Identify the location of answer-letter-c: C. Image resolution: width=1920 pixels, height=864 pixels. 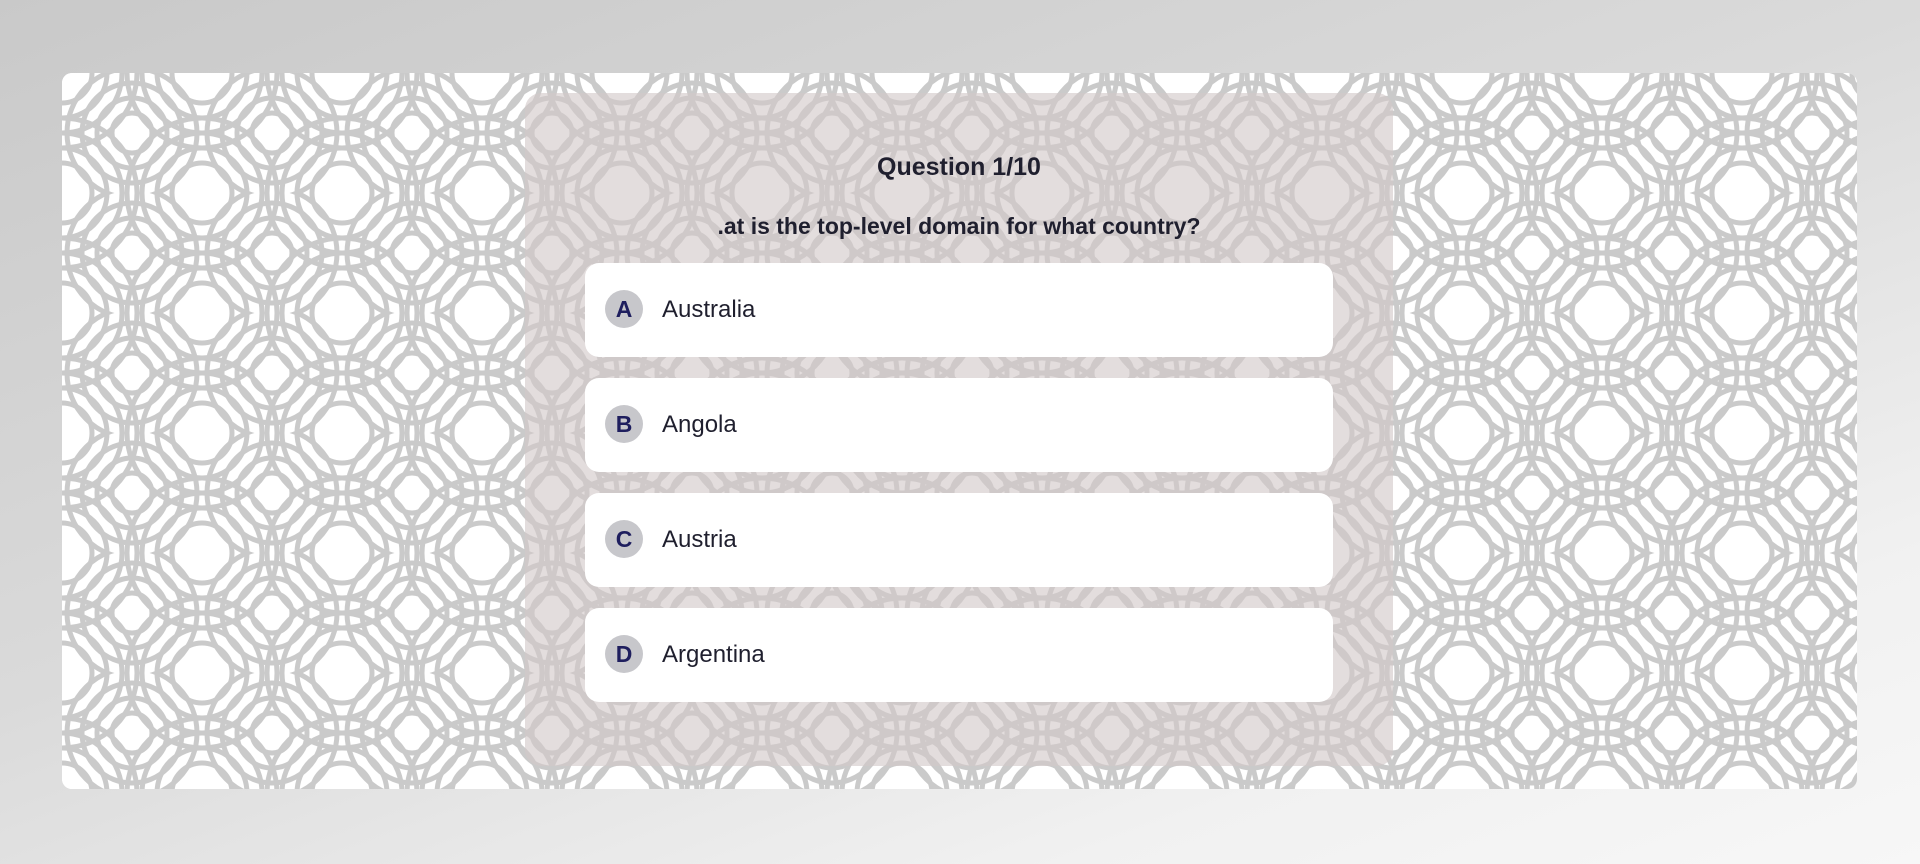
(624, 539).